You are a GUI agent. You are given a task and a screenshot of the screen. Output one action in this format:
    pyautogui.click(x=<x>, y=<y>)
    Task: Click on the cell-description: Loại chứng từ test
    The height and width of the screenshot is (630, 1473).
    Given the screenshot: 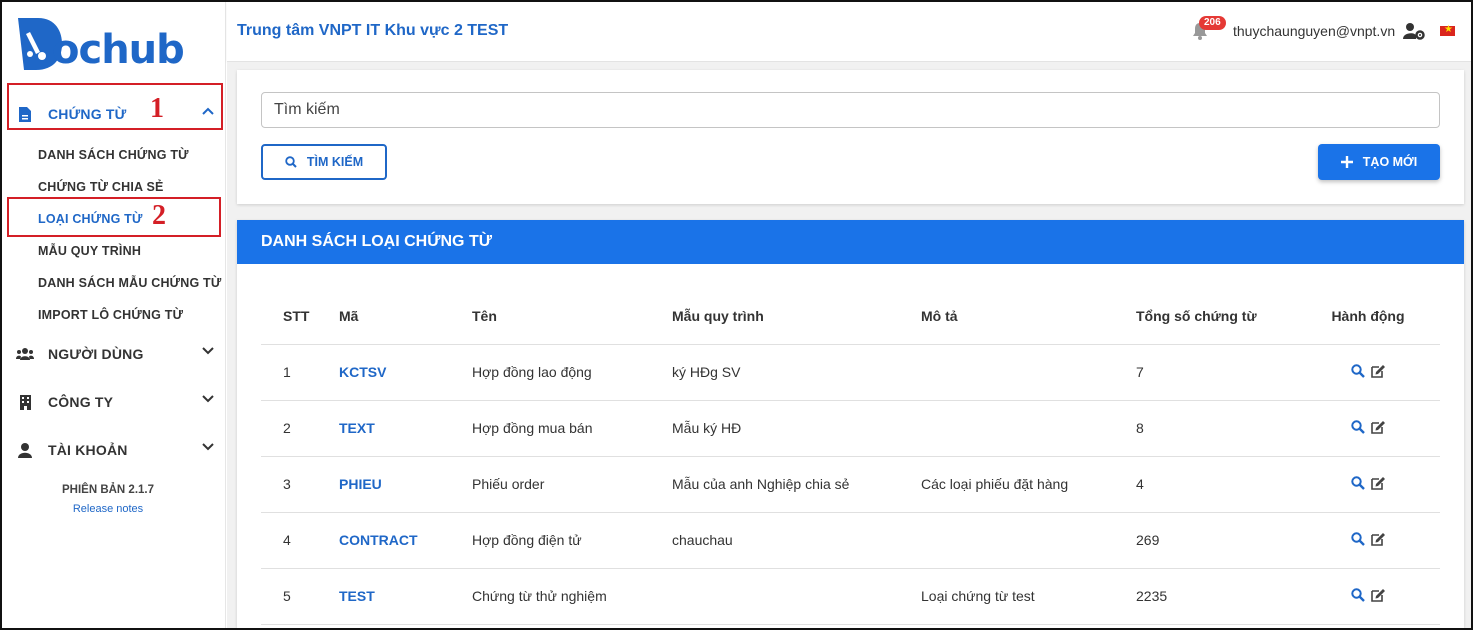 What is the action you would take?
    pyautogui.click(x=1028, y=596)
    